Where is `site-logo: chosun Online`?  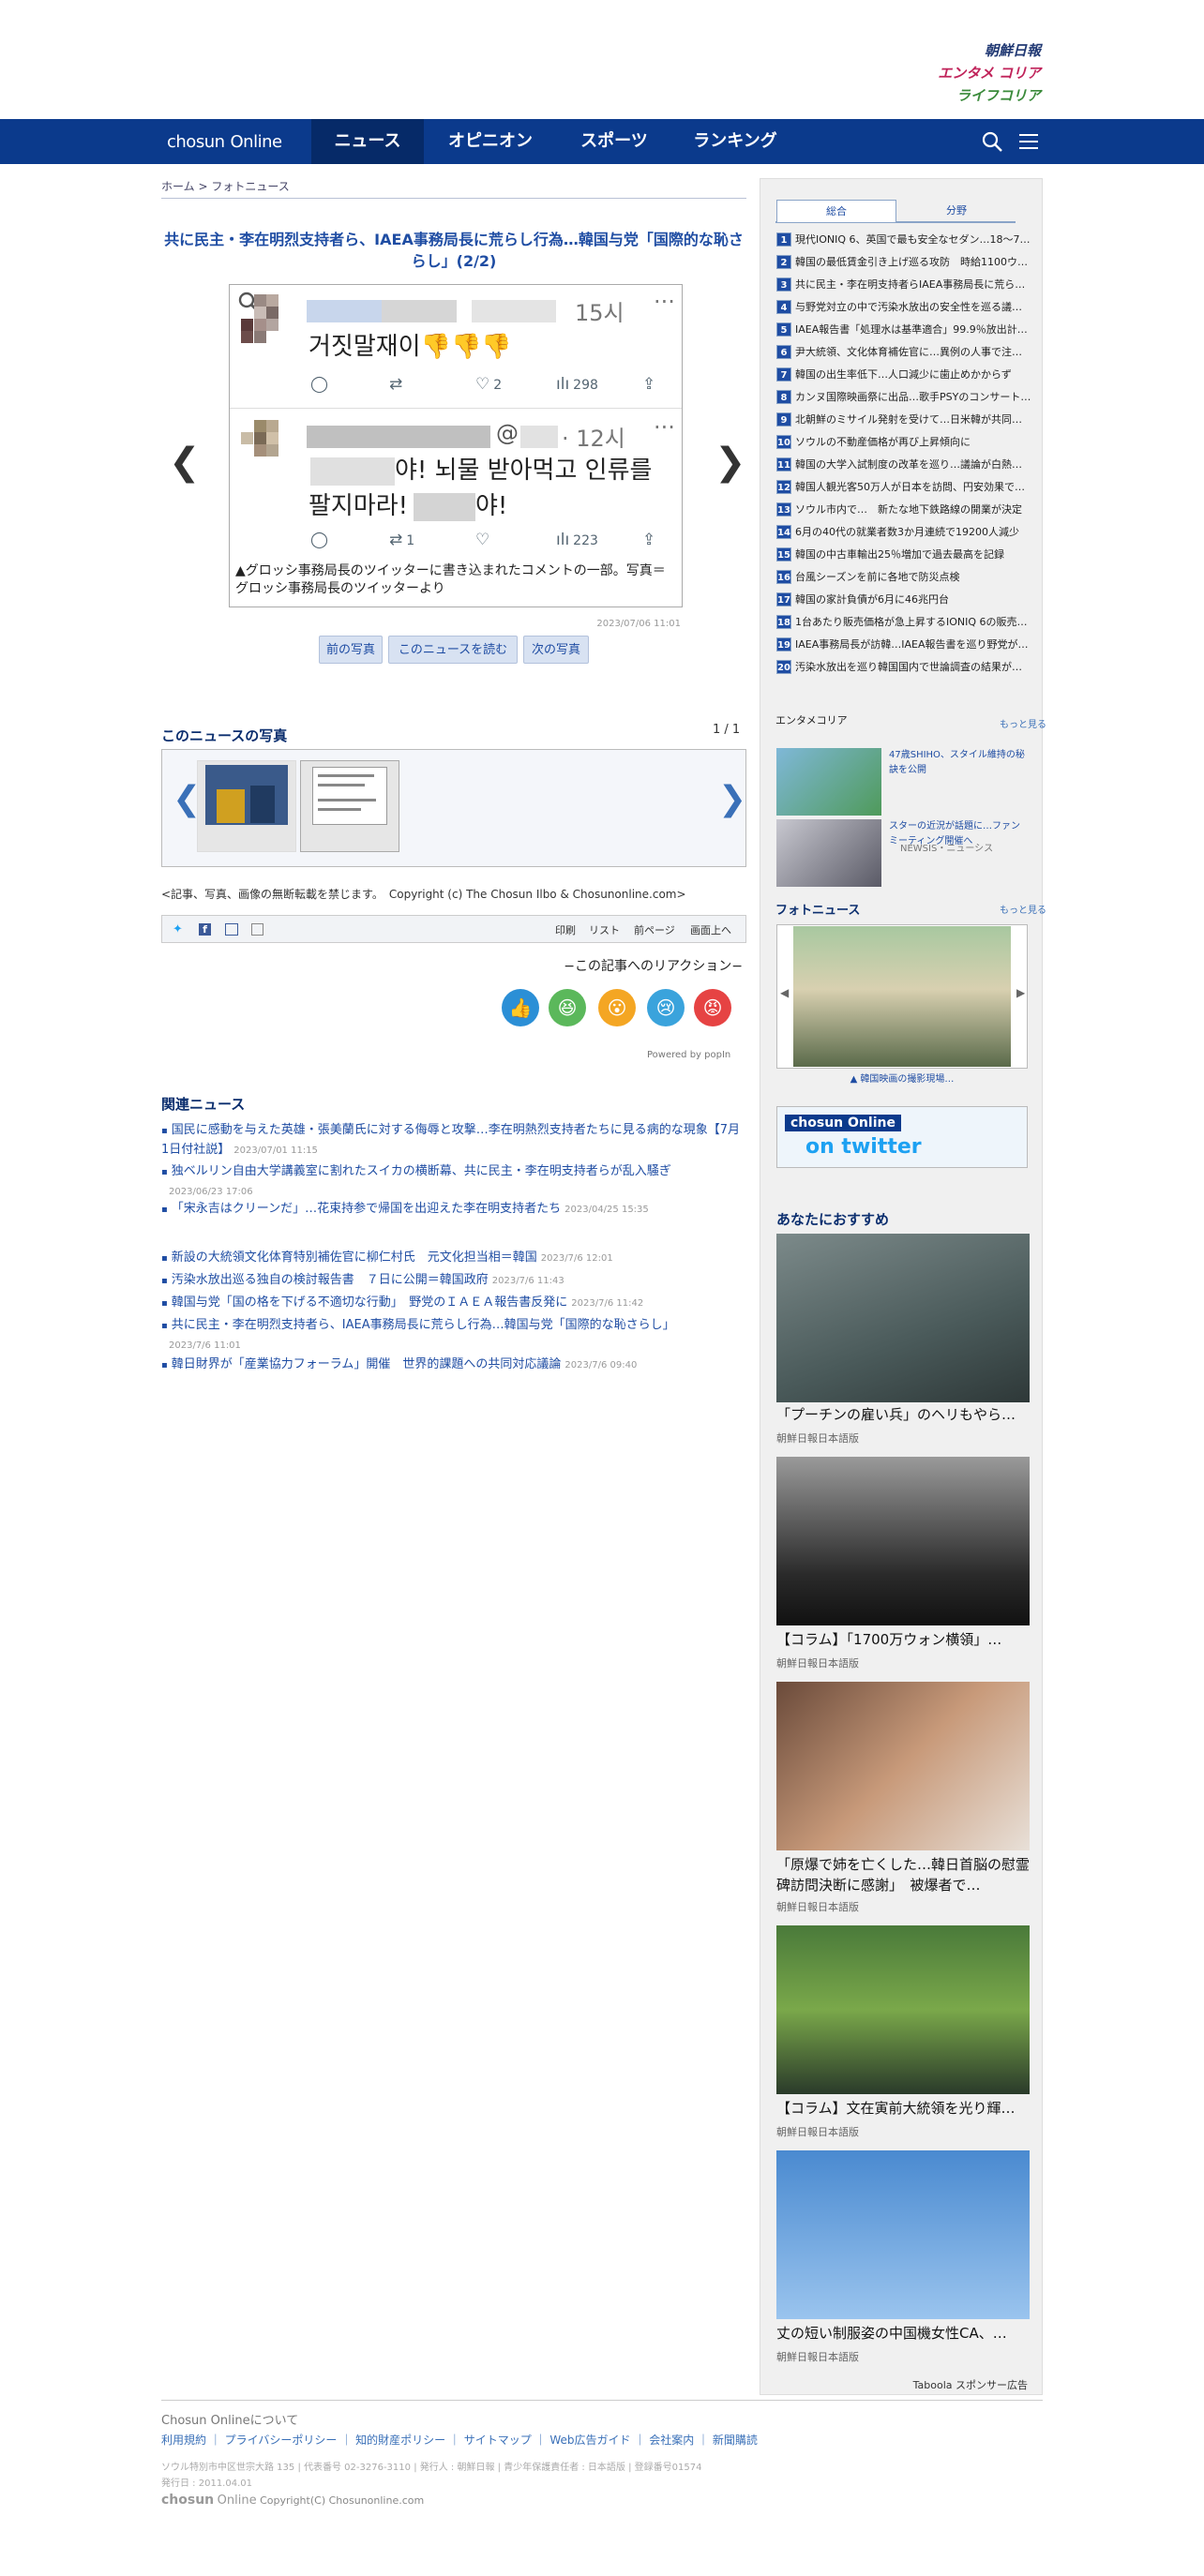
site-logo: chosun Online is located at coordinates (221, 141).